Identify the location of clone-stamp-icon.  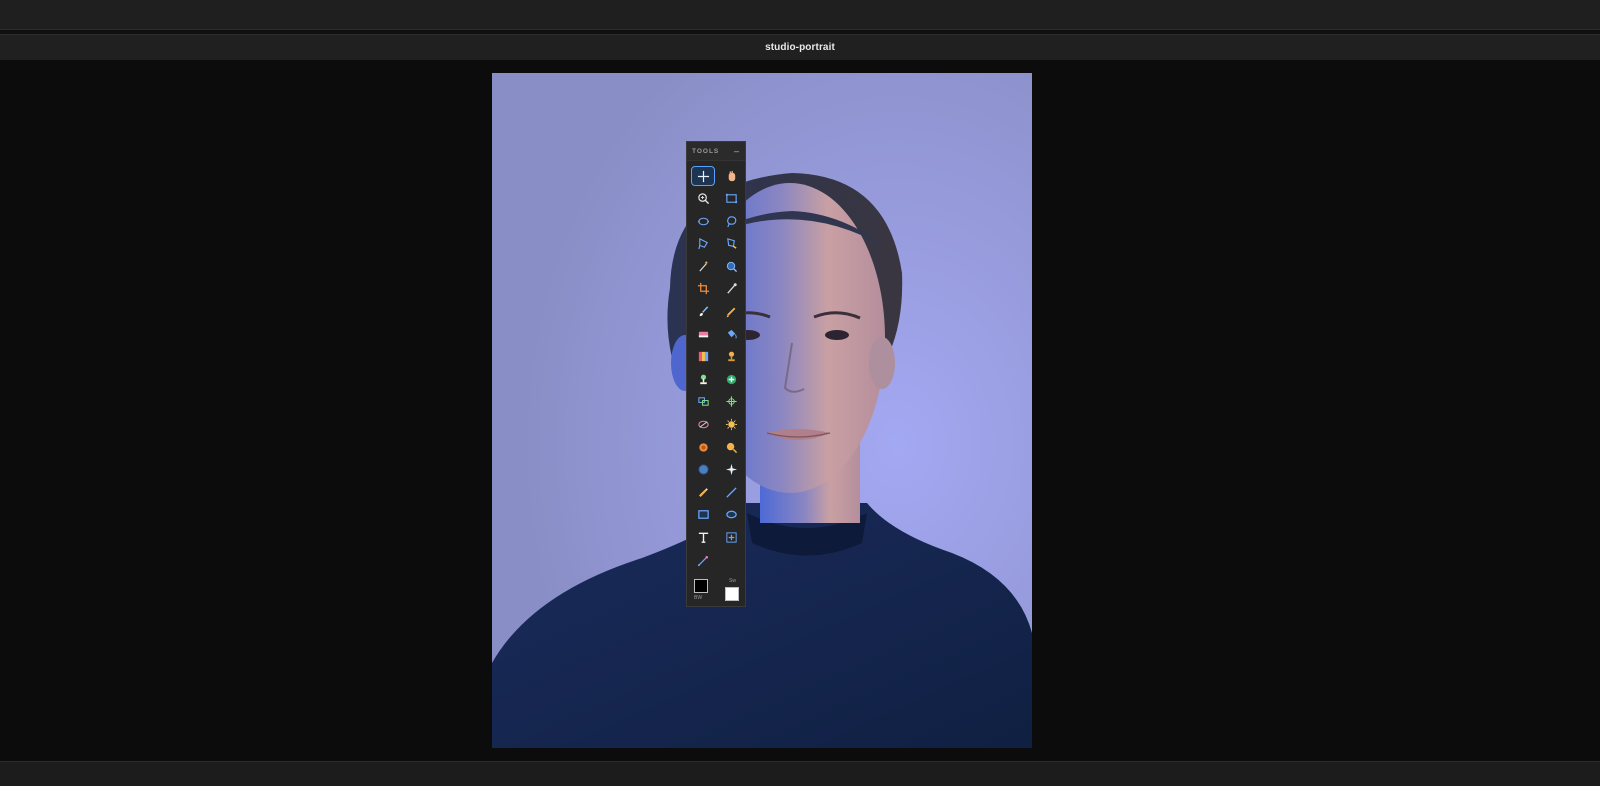
(731, 356).